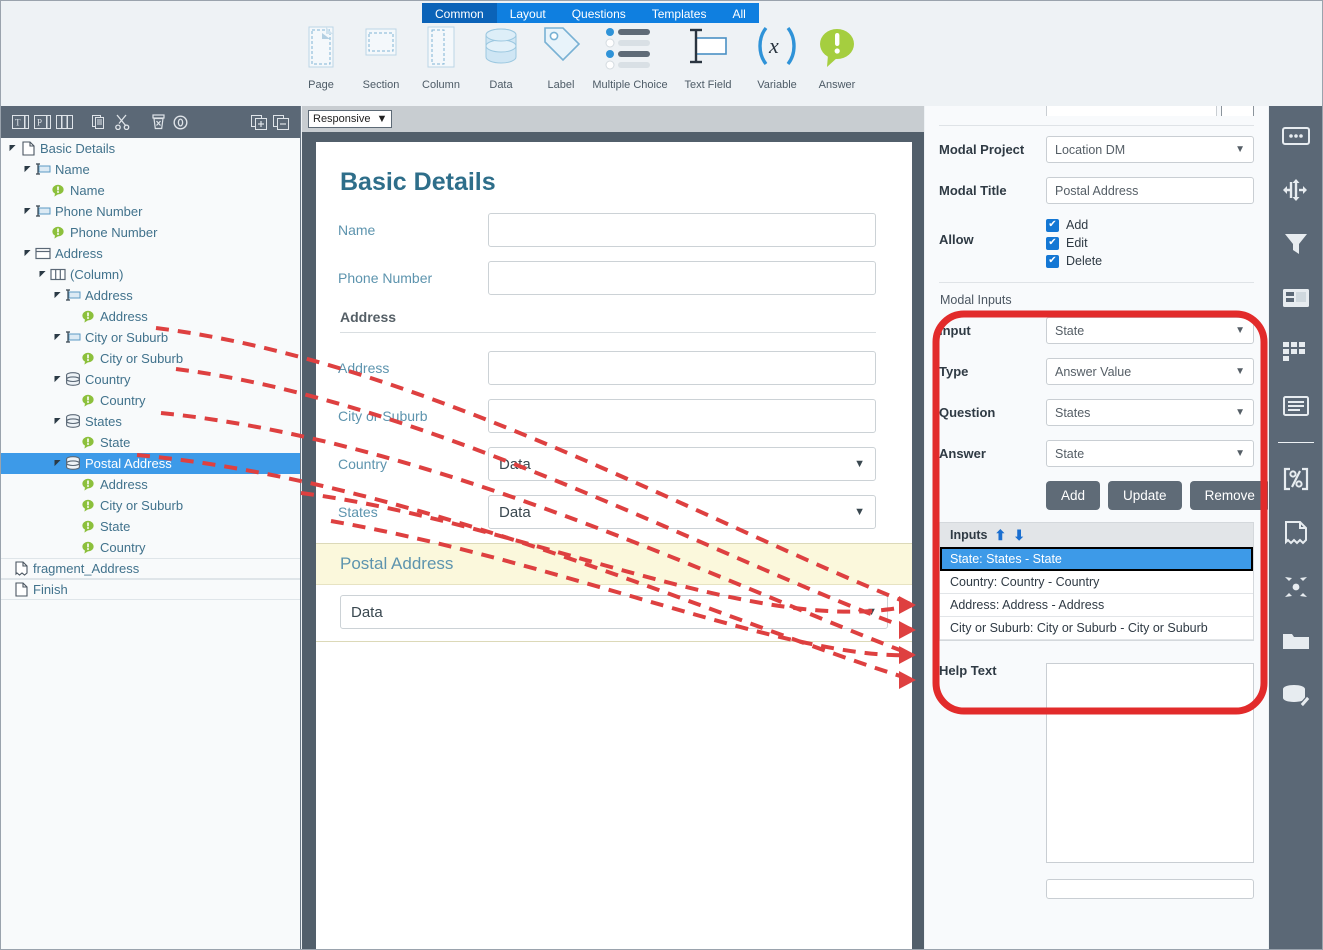  I want to click on ribbon-tab-questions: Questions, so click(599, 13).